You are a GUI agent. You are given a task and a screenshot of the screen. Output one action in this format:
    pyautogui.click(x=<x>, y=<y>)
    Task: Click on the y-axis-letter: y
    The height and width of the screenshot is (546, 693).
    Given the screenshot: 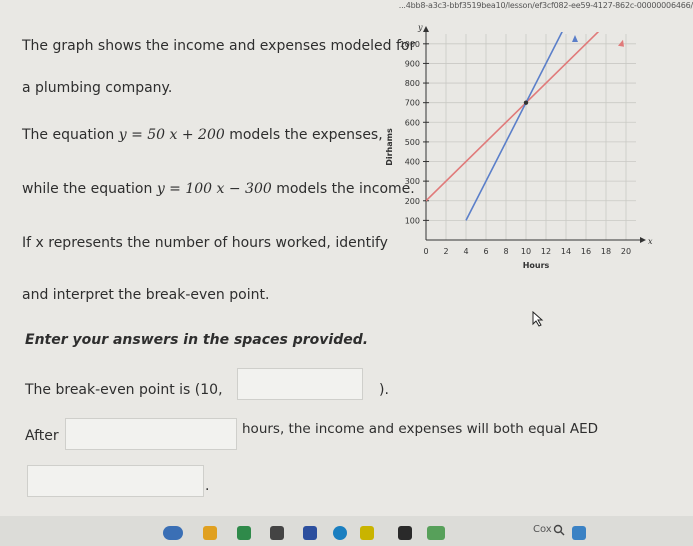 What is the action you would take?
    pyautogui.click(x=420, y=28)
    